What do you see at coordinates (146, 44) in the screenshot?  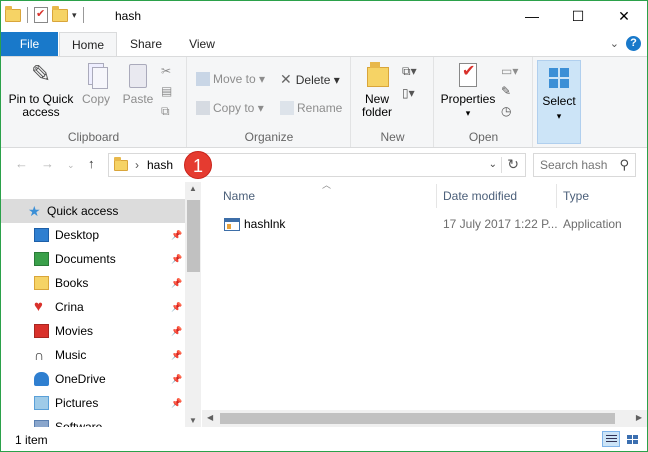 I see `tab-share: Share` at bounding box center [146, 44].